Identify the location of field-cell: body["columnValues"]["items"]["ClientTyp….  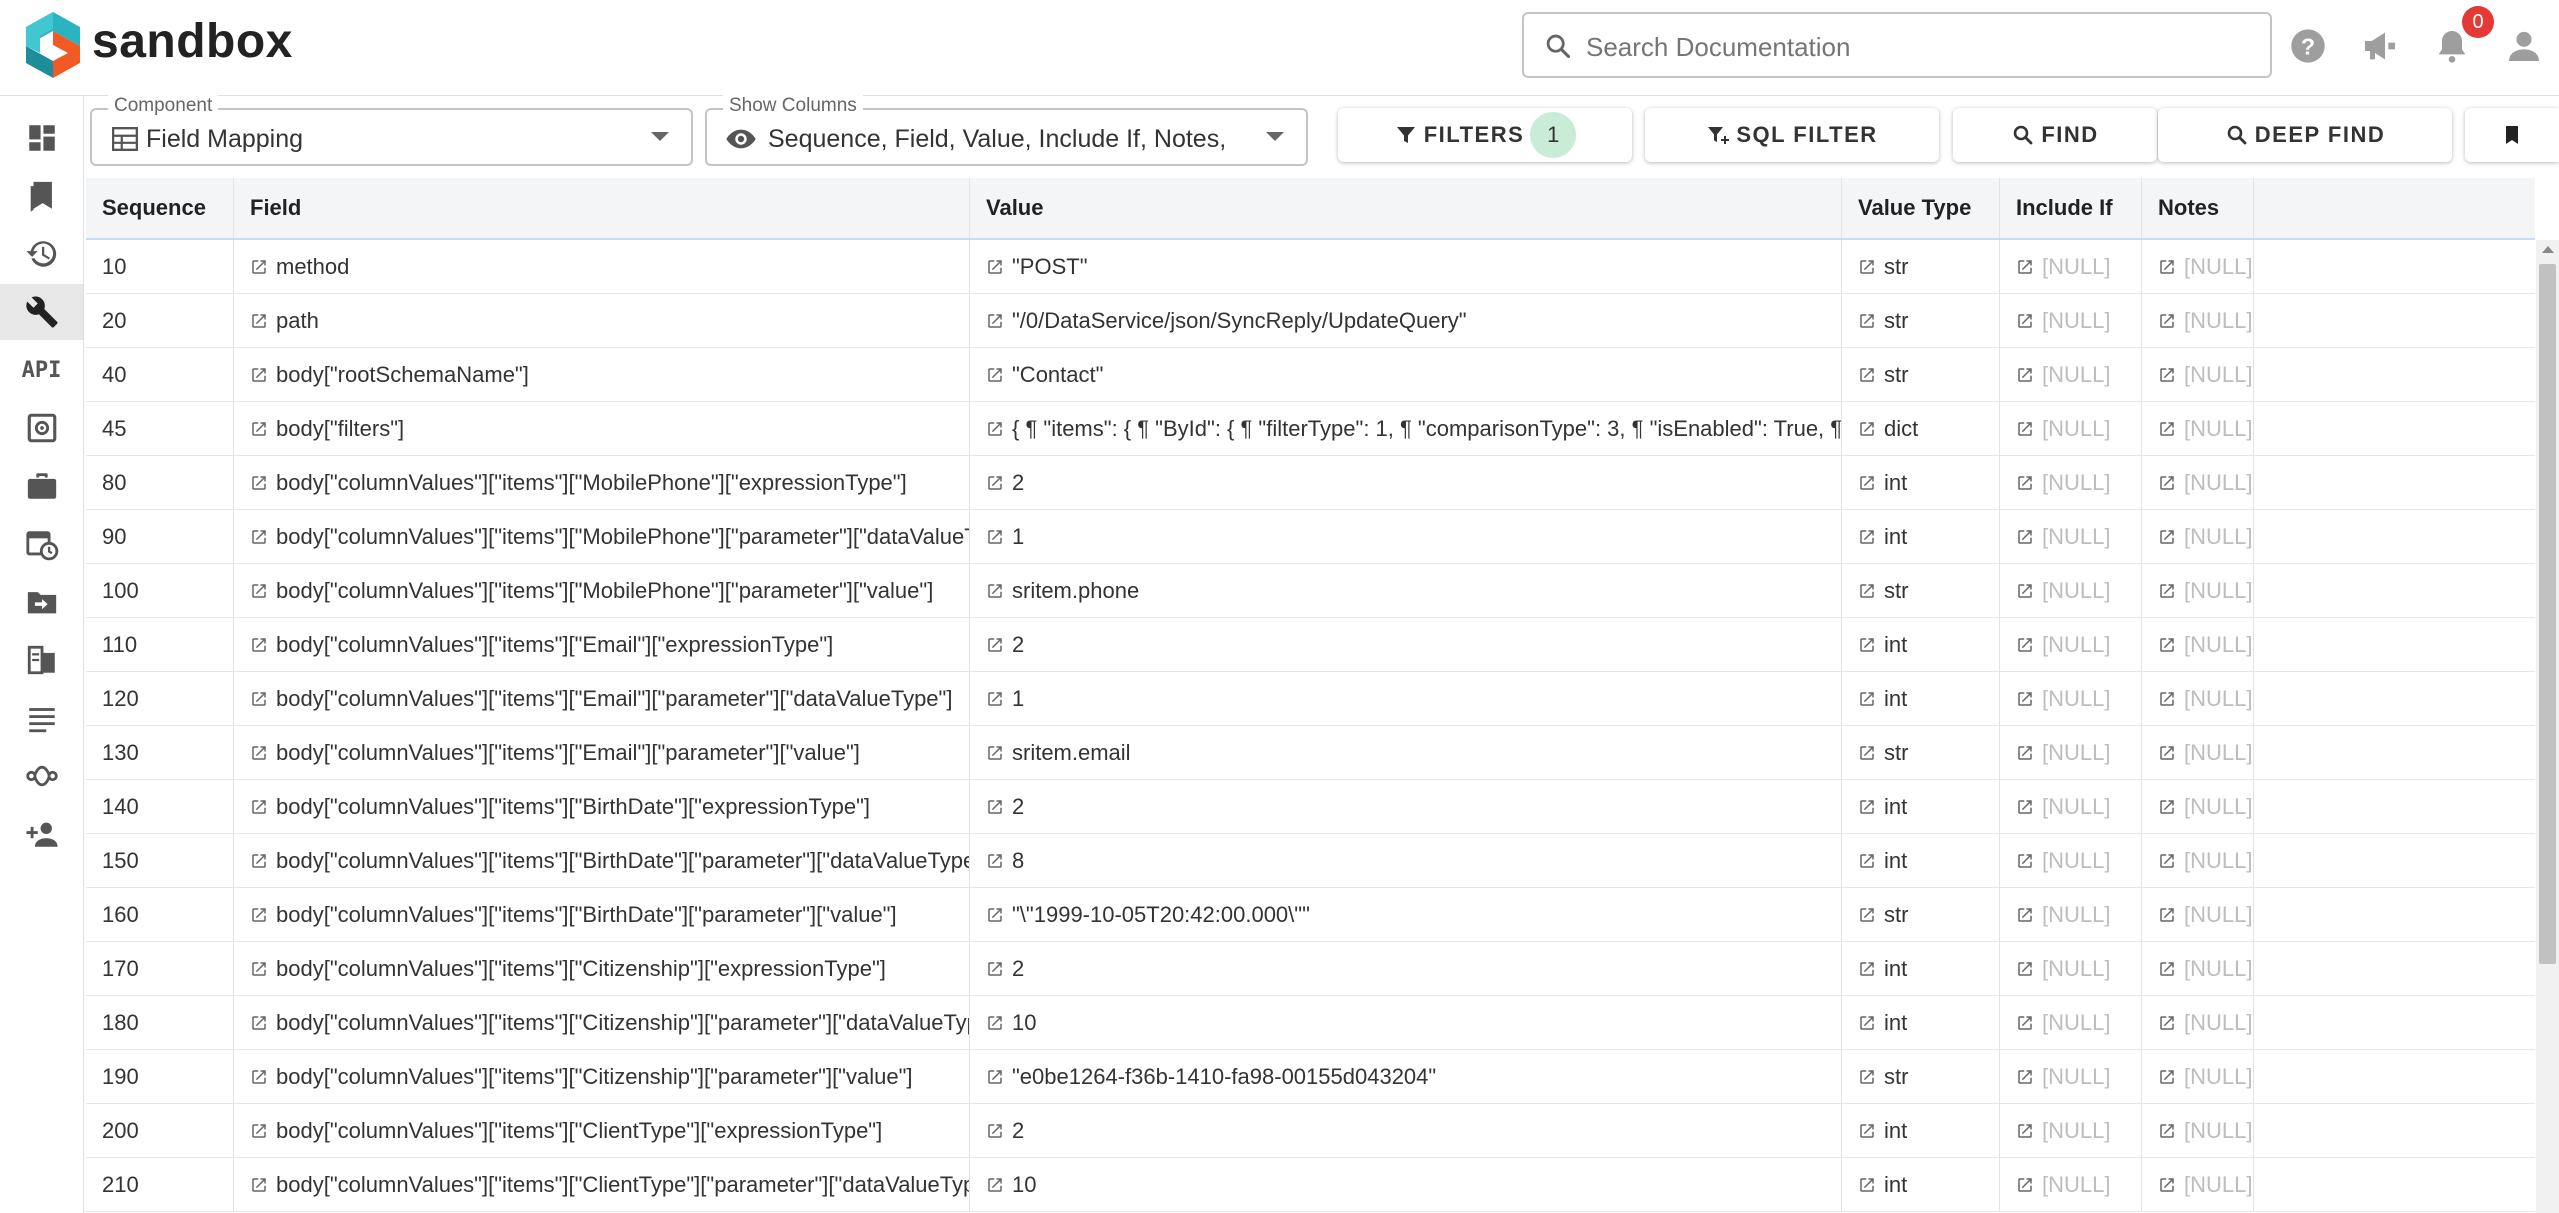
(602, 1184).